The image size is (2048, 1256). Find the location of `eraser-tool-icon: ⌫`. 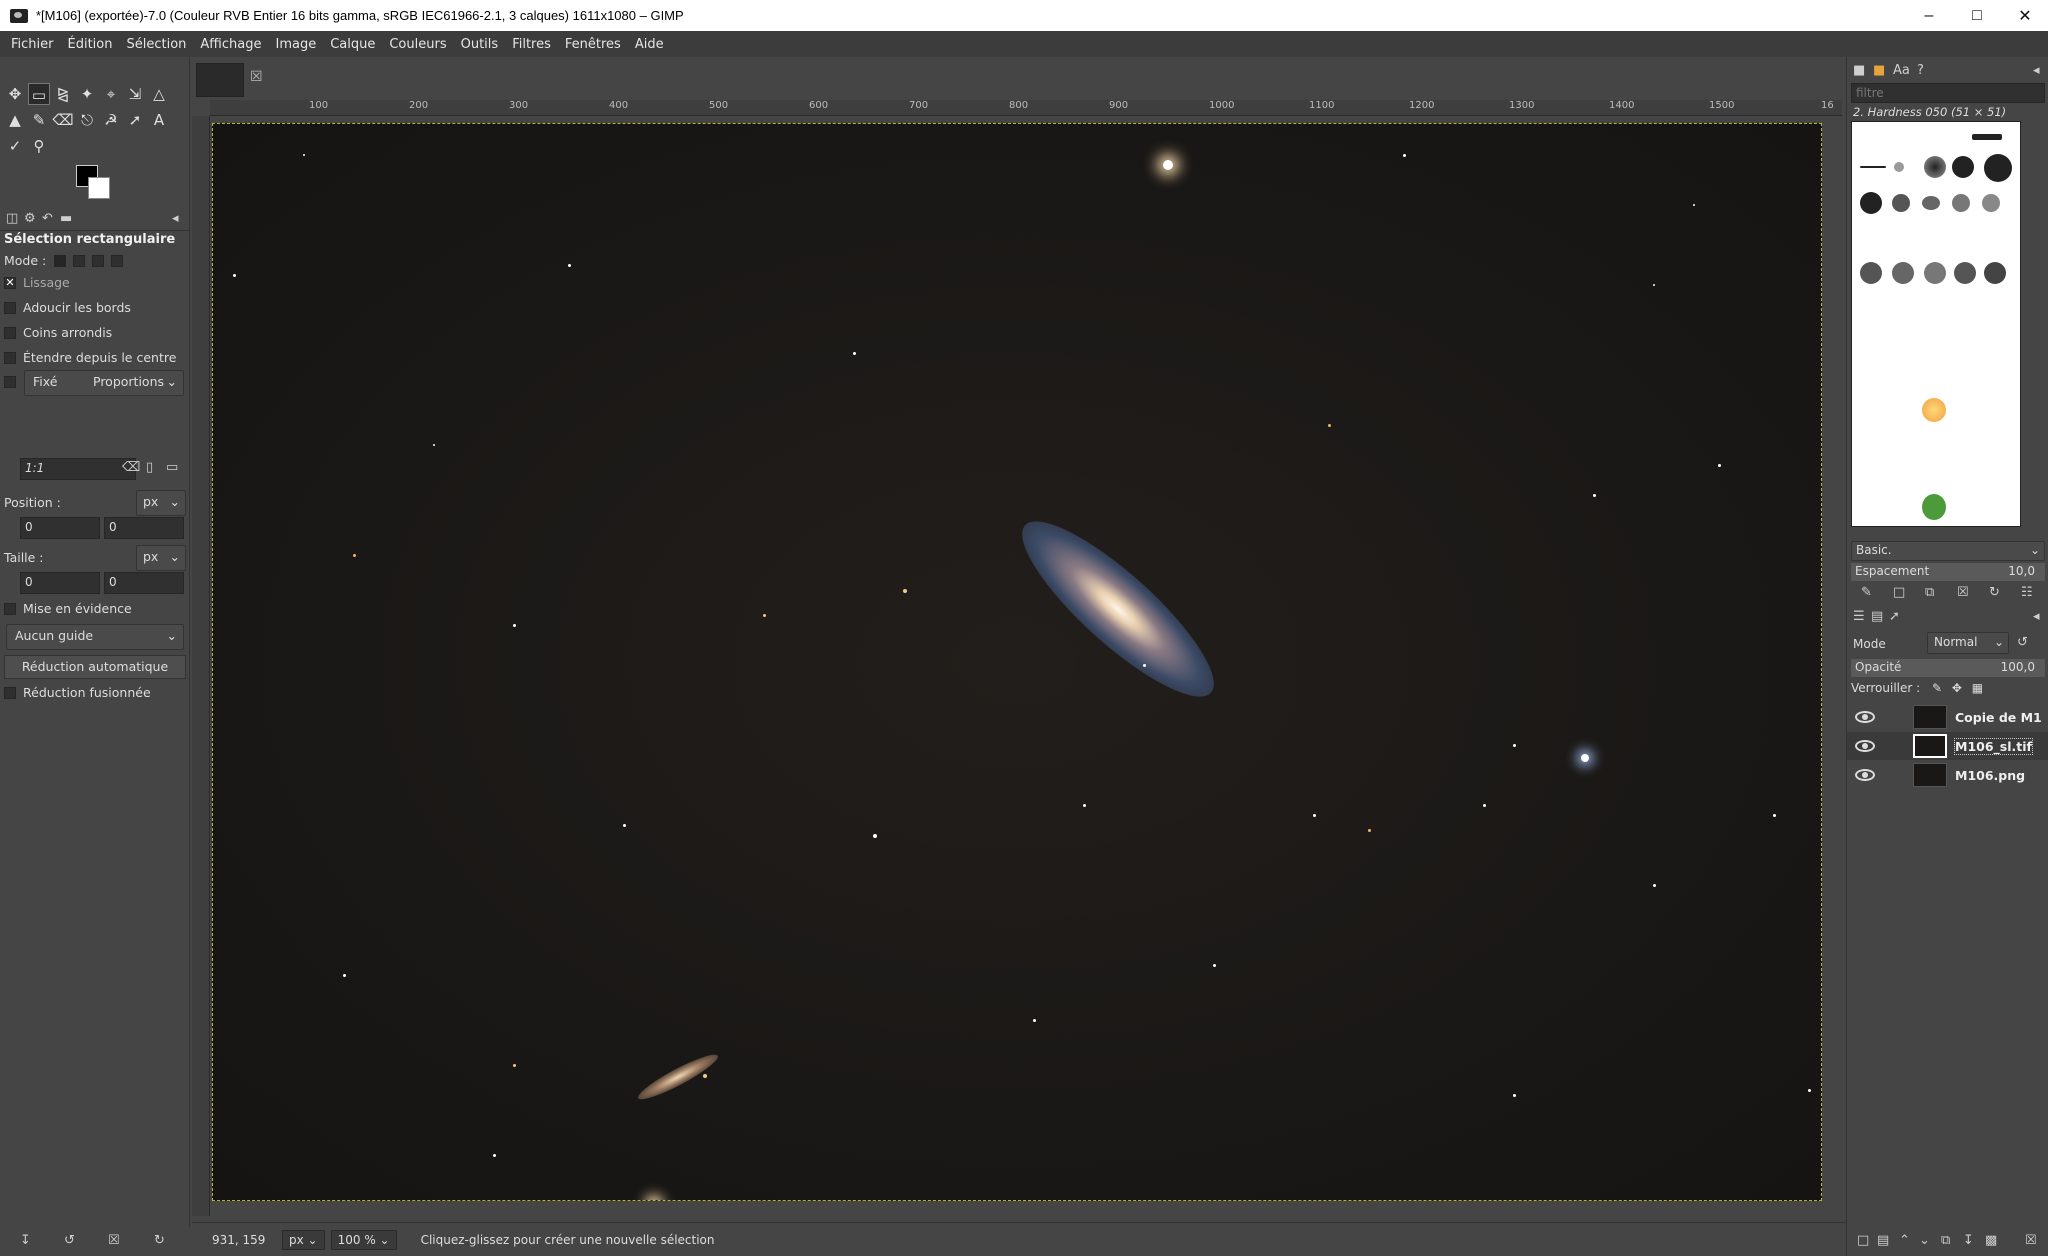

eraser-tool-icon: ⌫ is located at coordinates (63, 120).